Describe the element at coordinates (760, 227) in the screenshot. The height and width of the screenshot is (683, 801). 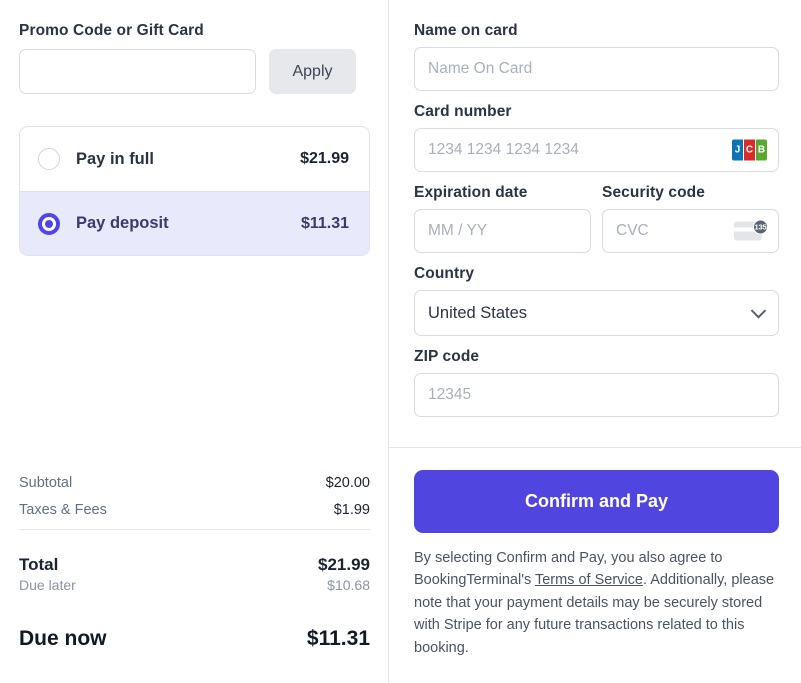
I see `cvc-digits-bubble: 135` at that location.